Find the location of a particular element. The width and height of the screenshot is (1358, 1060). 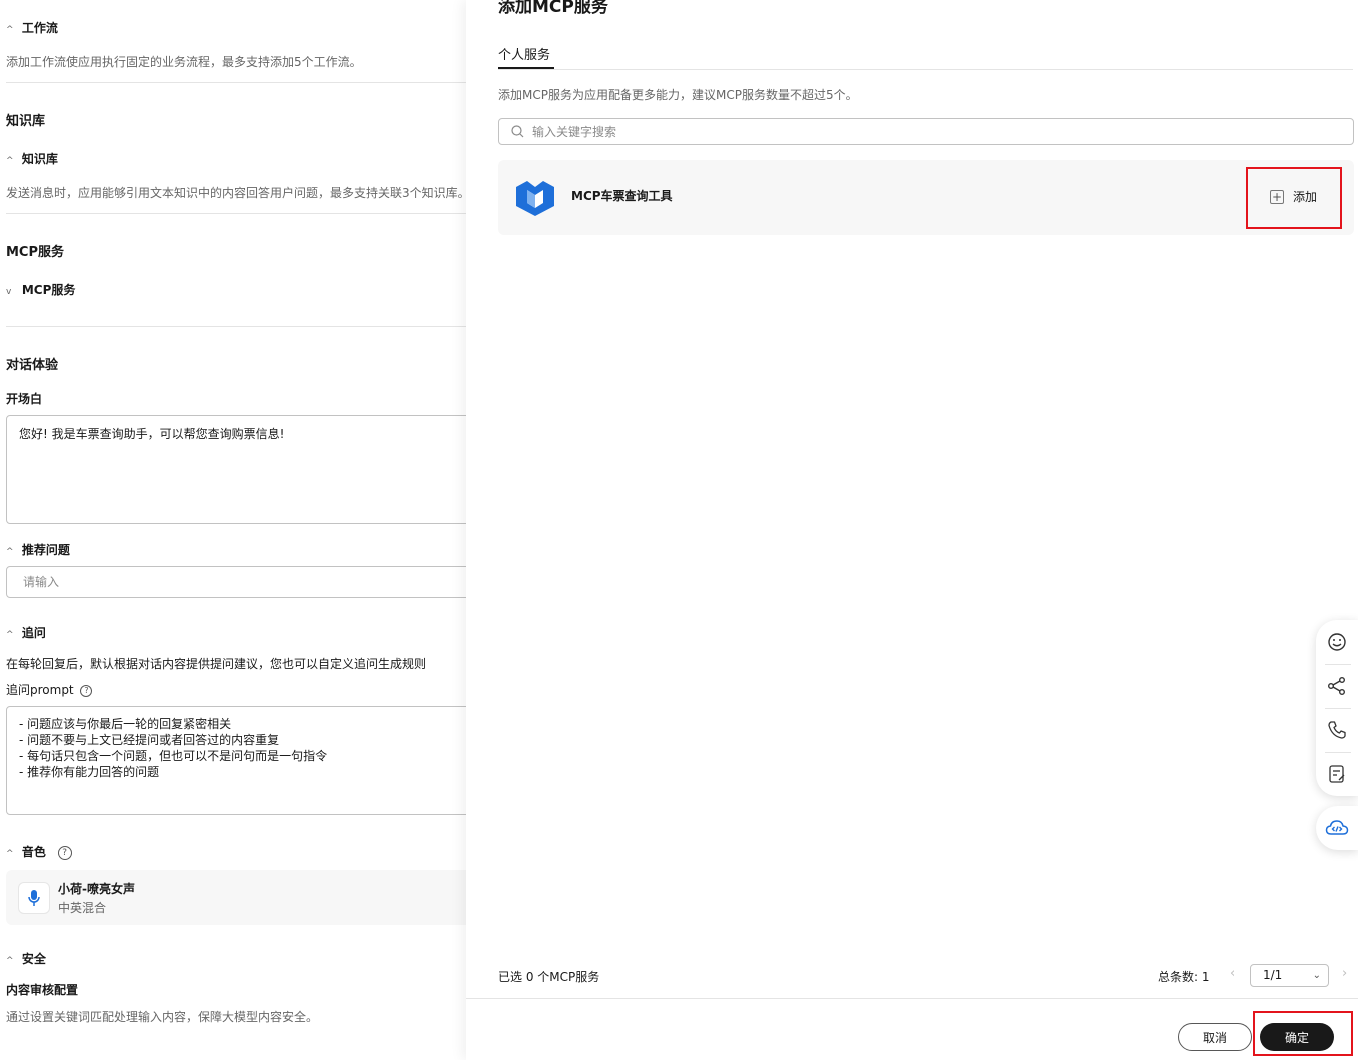

phone-icon is located at coordinates (1337, 730).